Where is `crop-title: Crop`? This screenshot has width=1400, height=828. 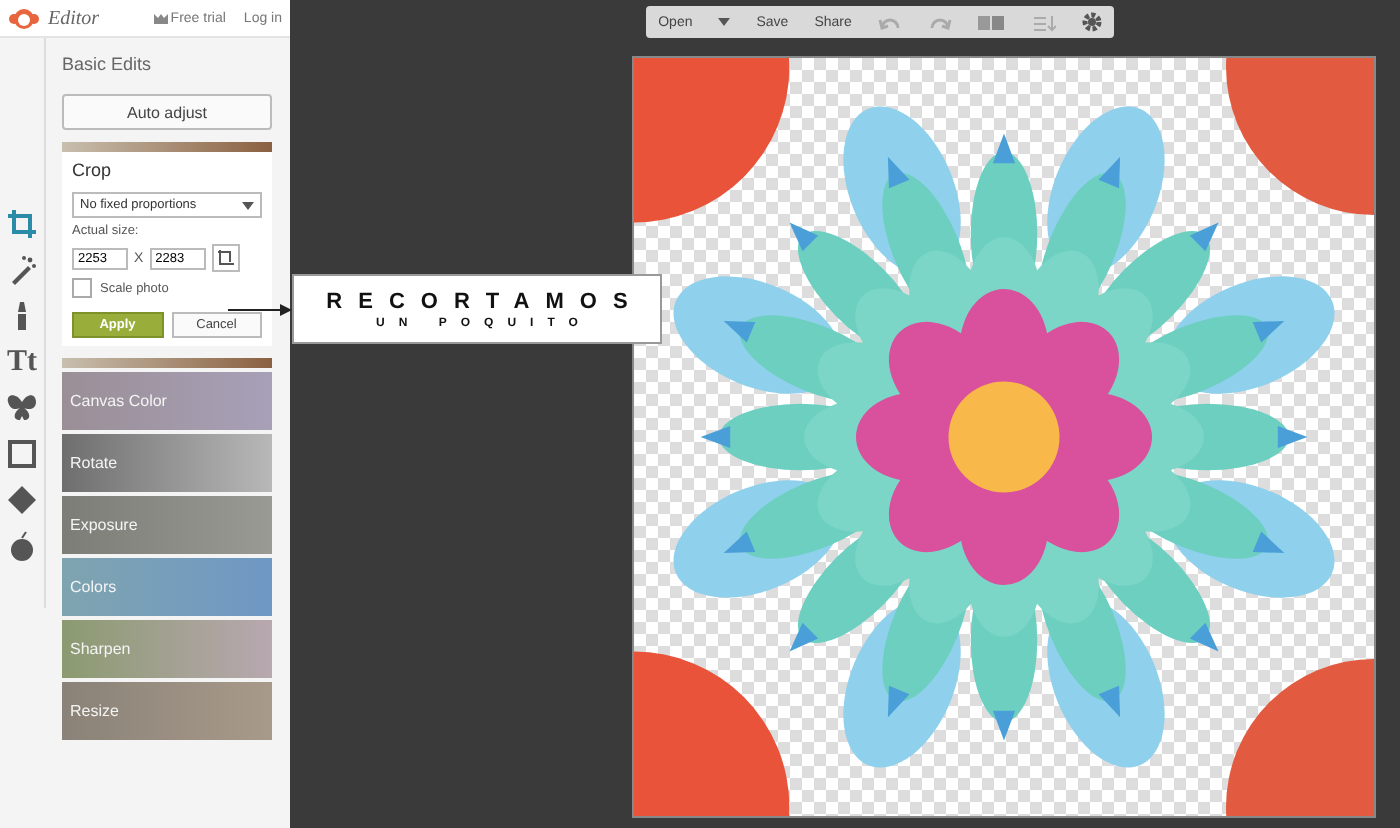
crop-title: Crop is located at coordinates (93, 170).